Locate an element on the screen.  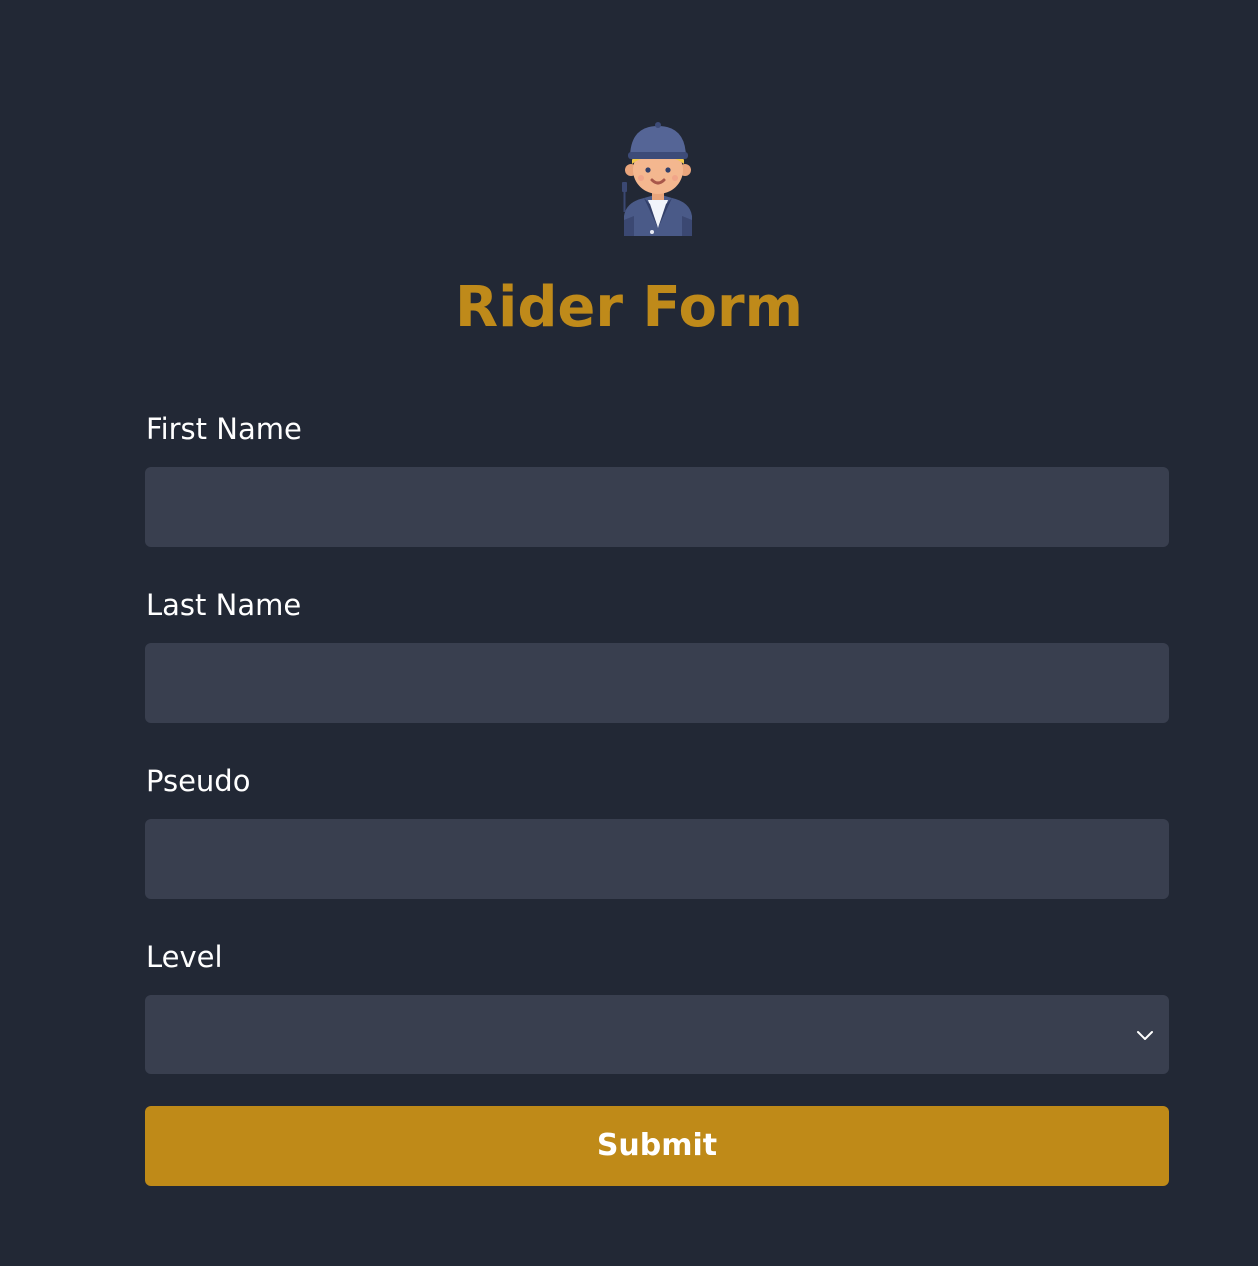
first-name-label: First Name is located at coordinates (224, 429).